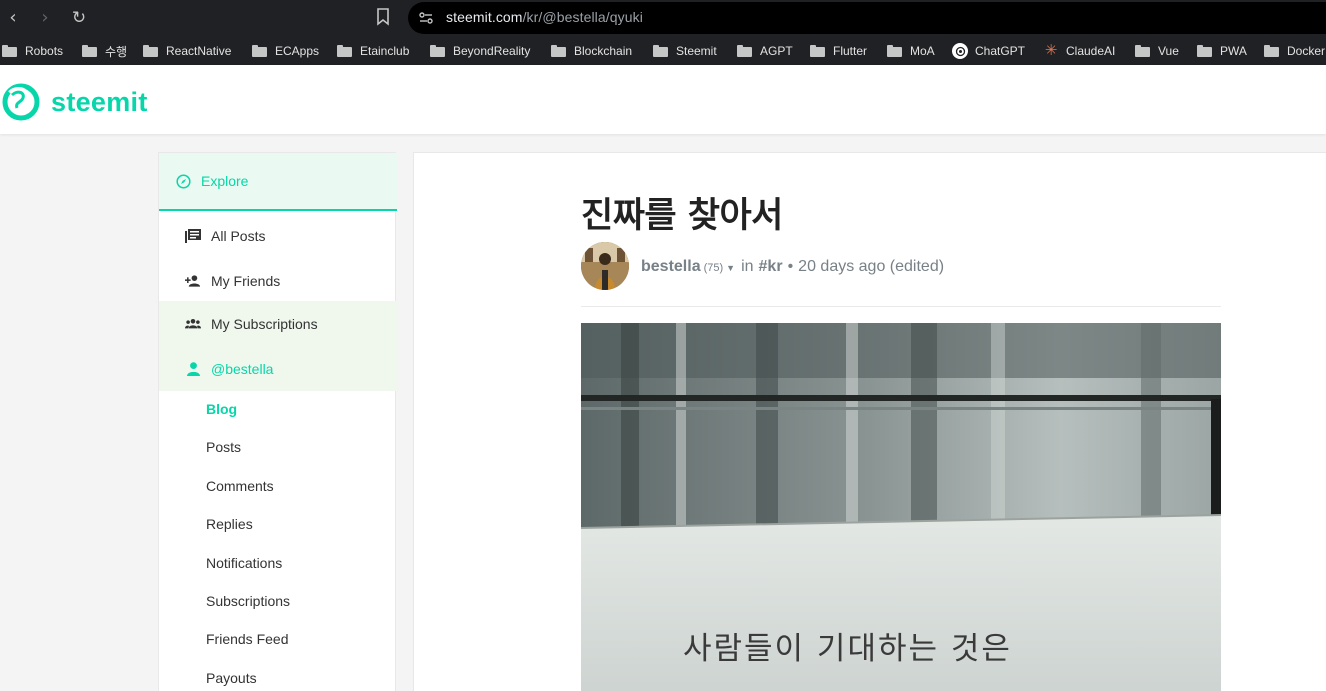  I want to click on bookmark-steemit: Steemit, so click(685, 51).